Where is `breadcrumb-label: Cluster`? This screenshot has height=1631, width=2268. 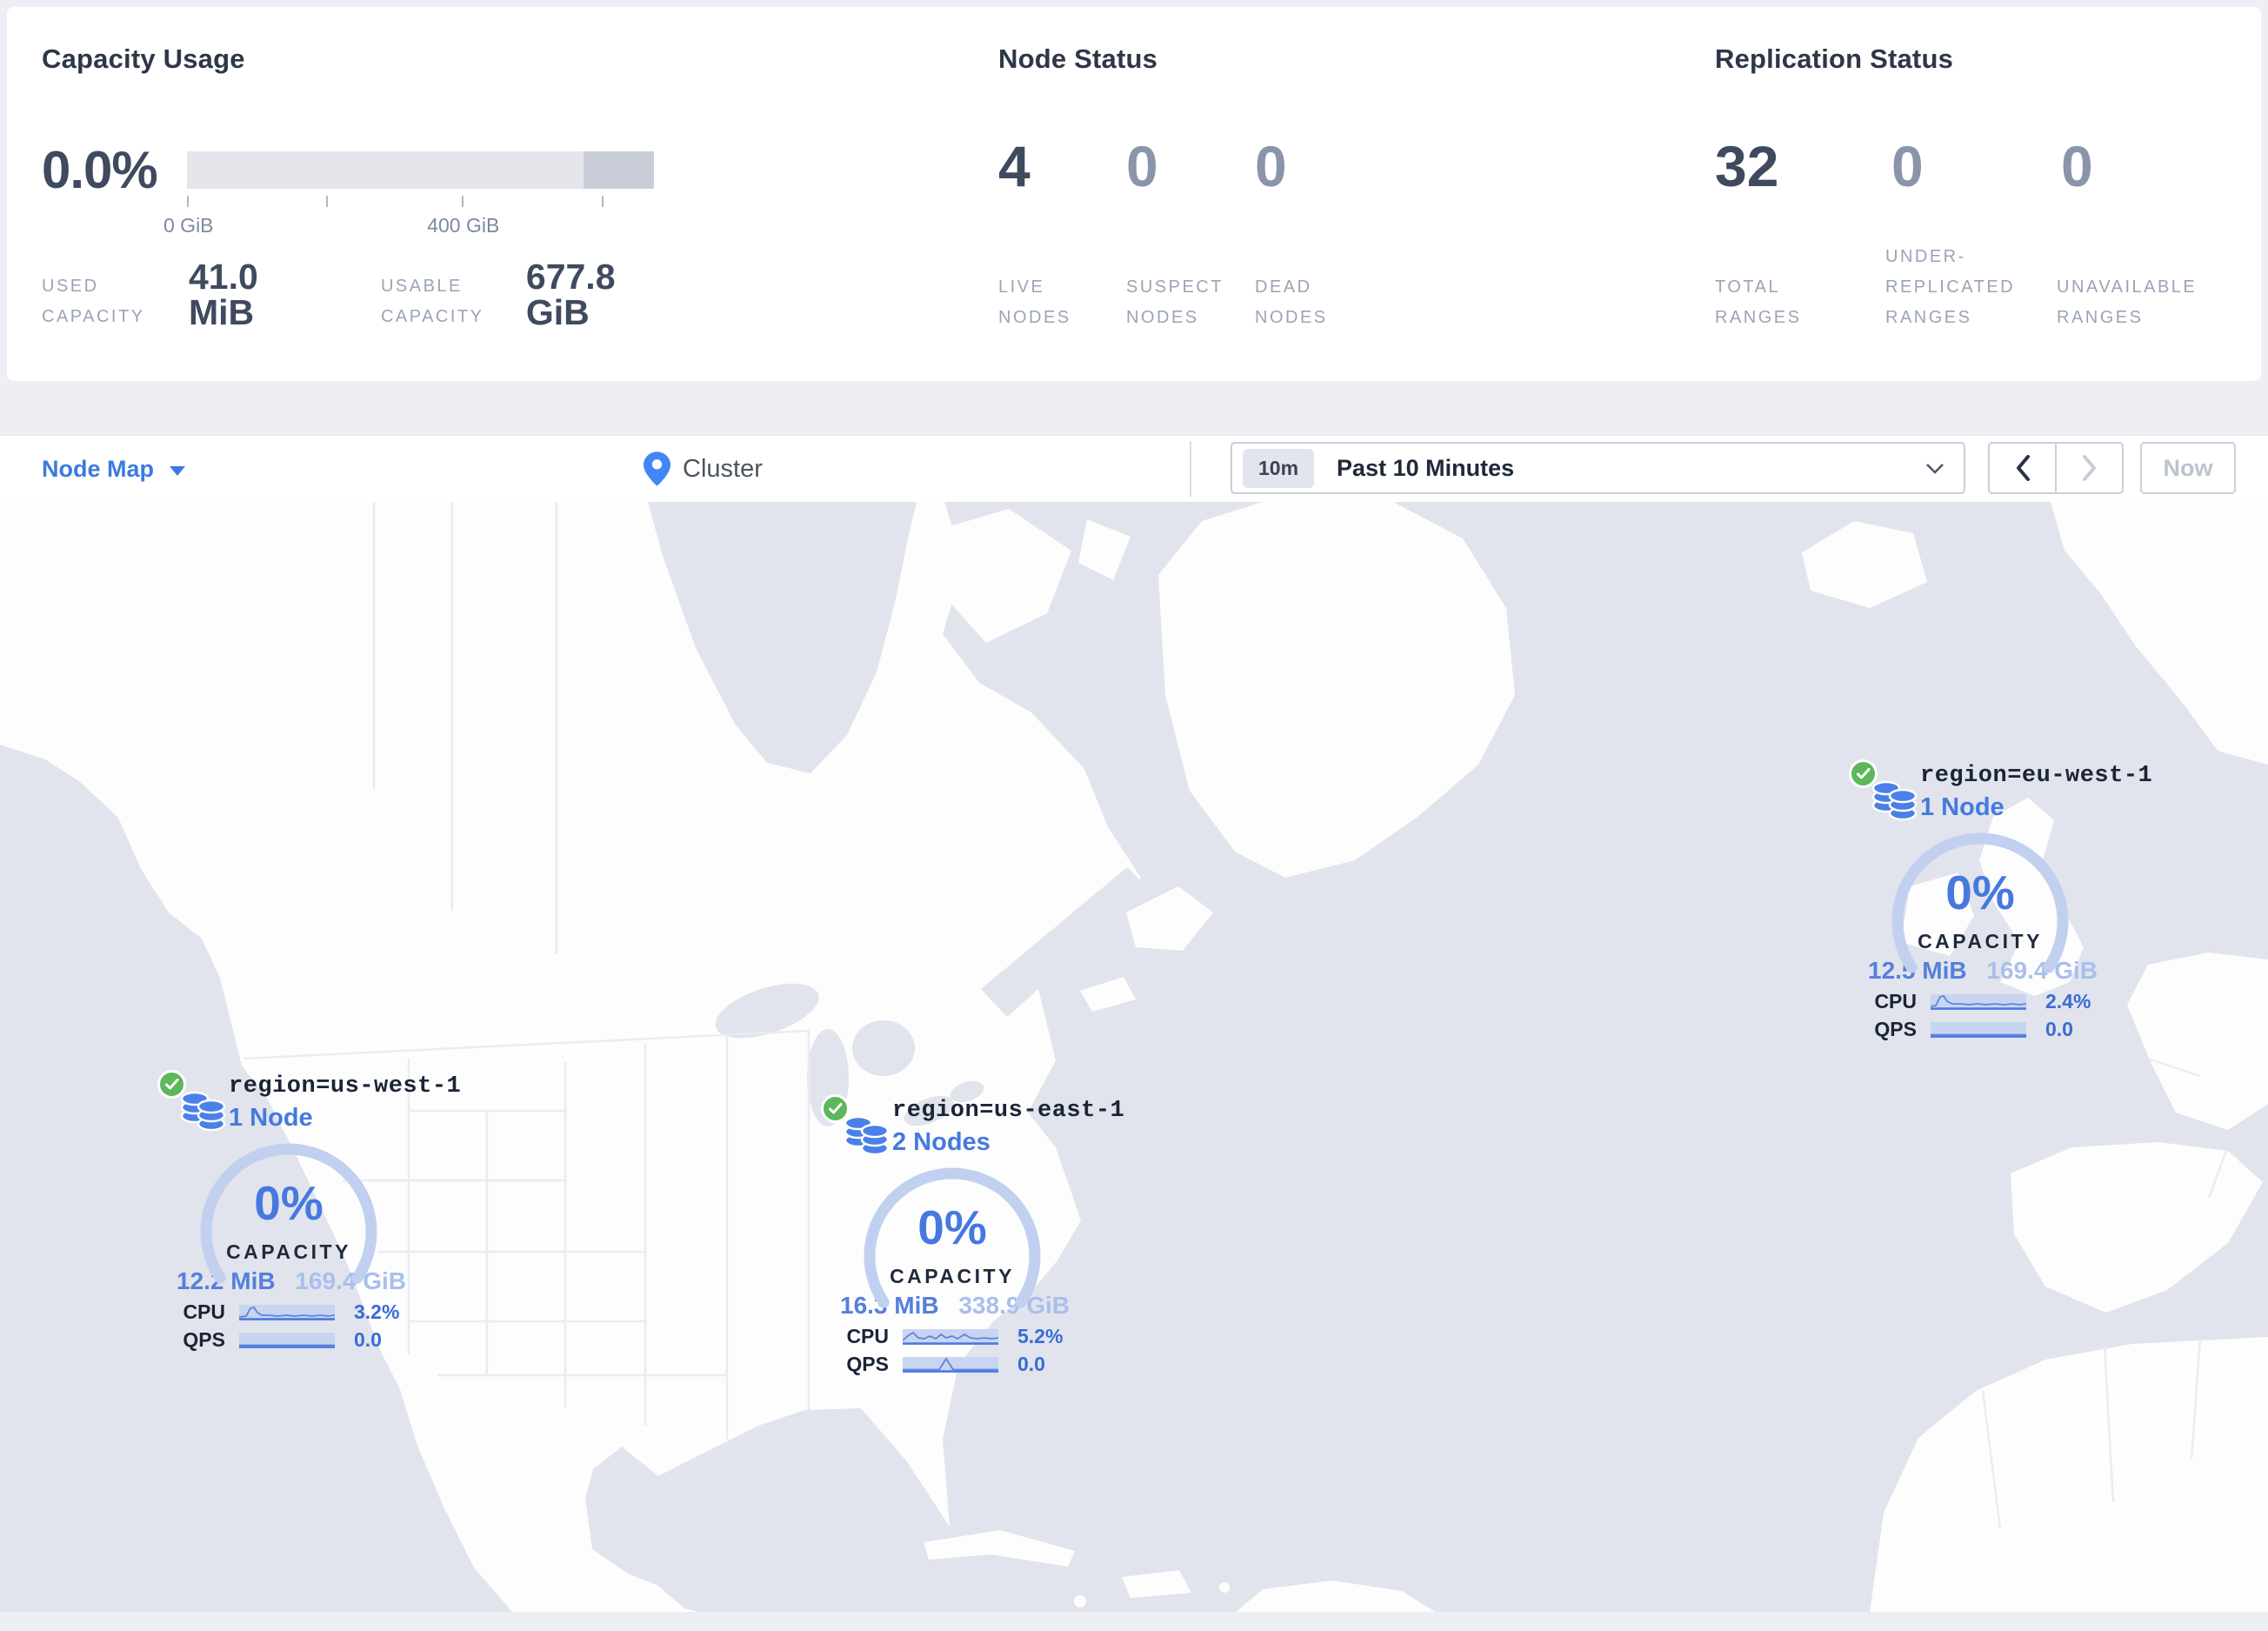 breadcrumb-label: Cluster is located at coordinates (723, 468).